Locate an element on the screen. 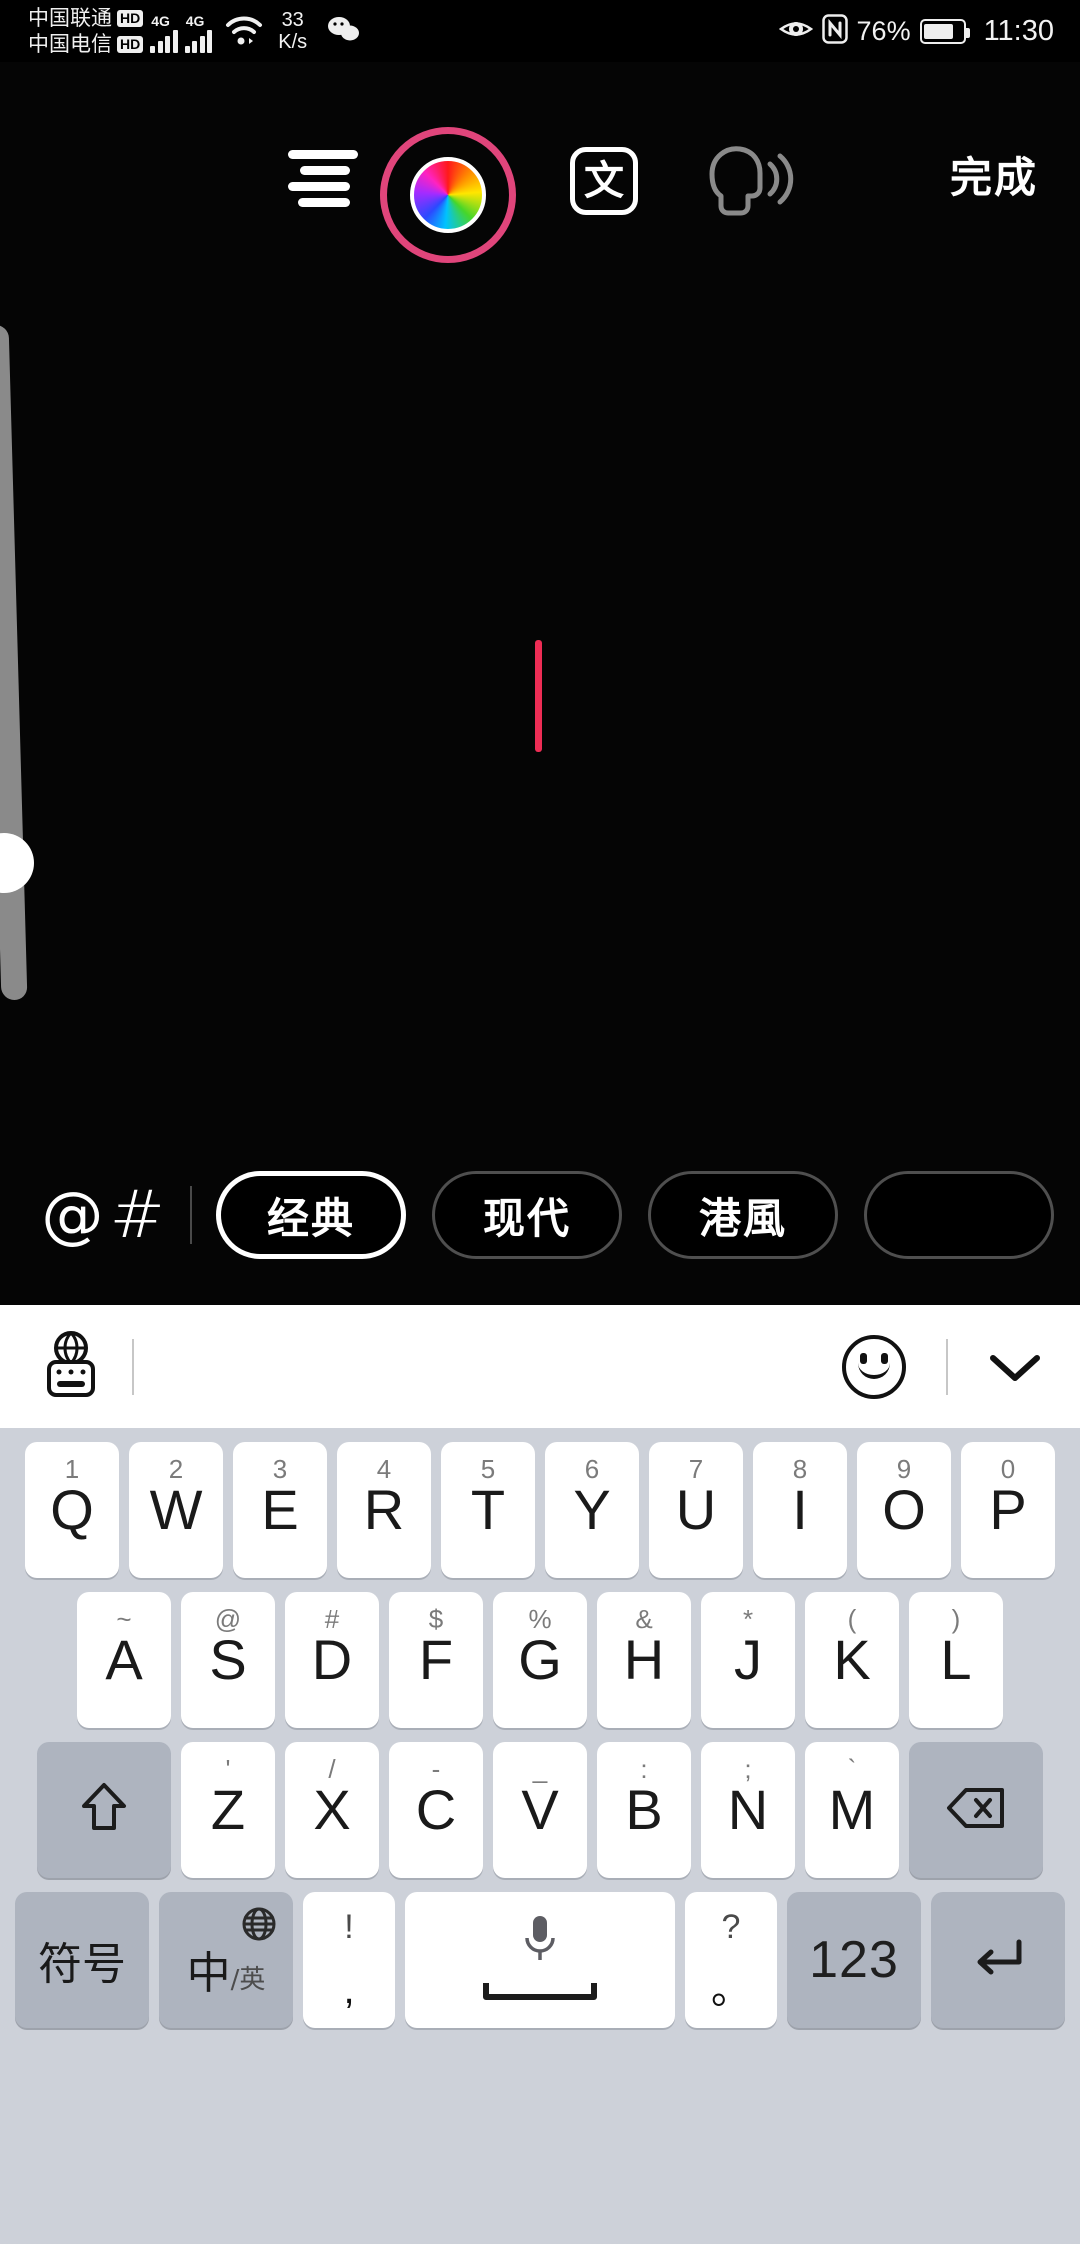 The width and height of the screenshot is (1080, 2244). smiley-icon is located at coordinates (874, 1366).